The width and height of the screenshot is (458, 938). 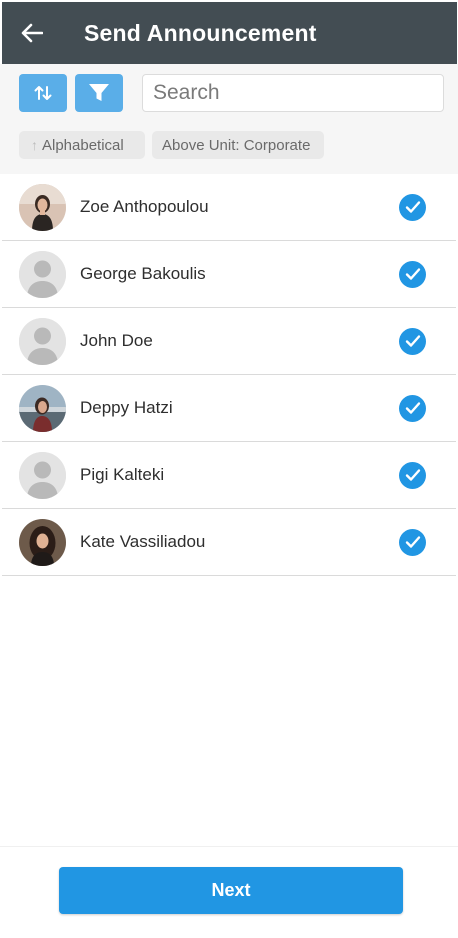 I want to click on filter-button, so click(x=99, y=93).